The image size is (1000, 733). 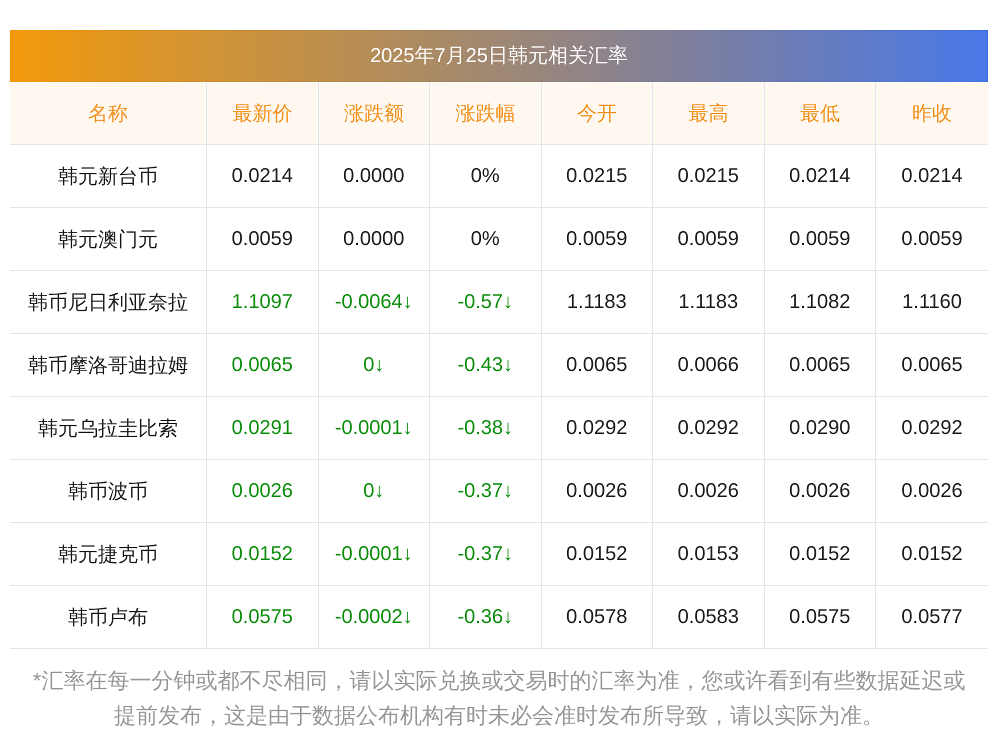 What do you see at coordinates (262, 428) in the screenshot?
I see `table-cell: 0.0291` at bounding box center [262, 428].